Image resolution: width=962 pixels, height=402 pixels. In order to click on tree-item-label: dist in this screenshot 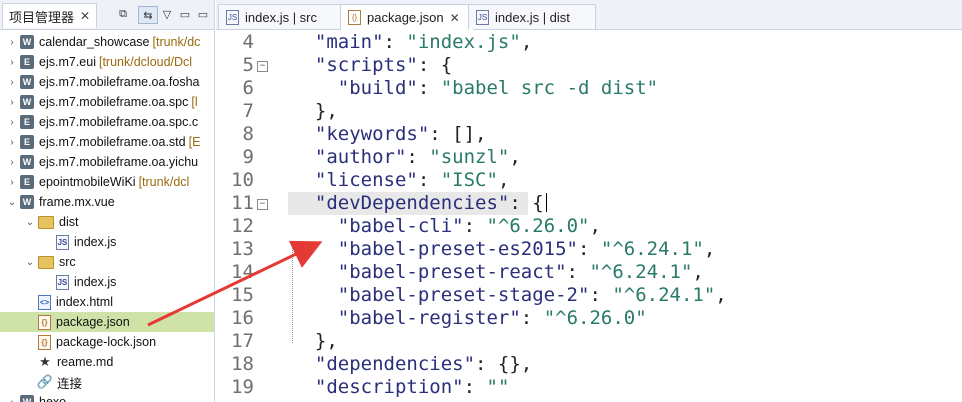, I will do `click(69, 222)`.